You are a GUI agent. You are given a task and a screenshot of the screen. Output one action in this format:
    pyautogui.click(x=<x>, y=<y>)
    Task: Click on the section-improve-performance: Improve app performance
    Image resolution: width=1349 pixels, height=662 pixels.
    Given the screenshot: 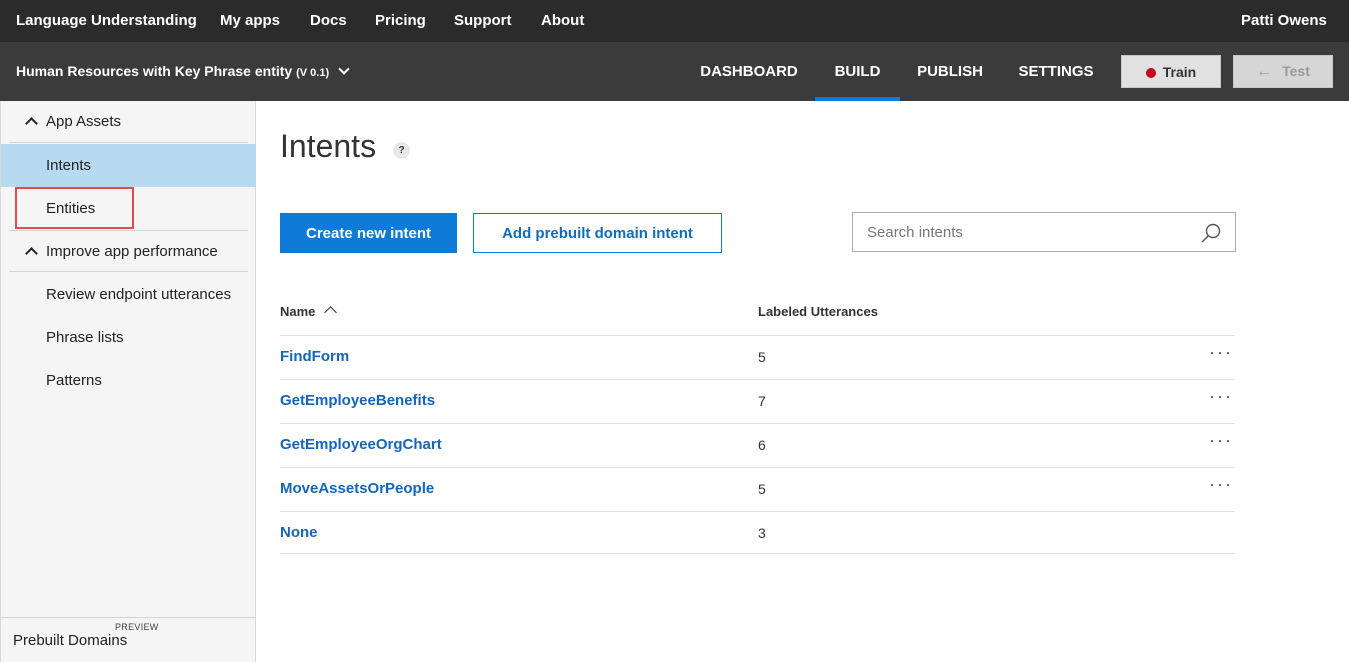 What is the action you would take?
    pyautogui.click(x=128, y=251)
    